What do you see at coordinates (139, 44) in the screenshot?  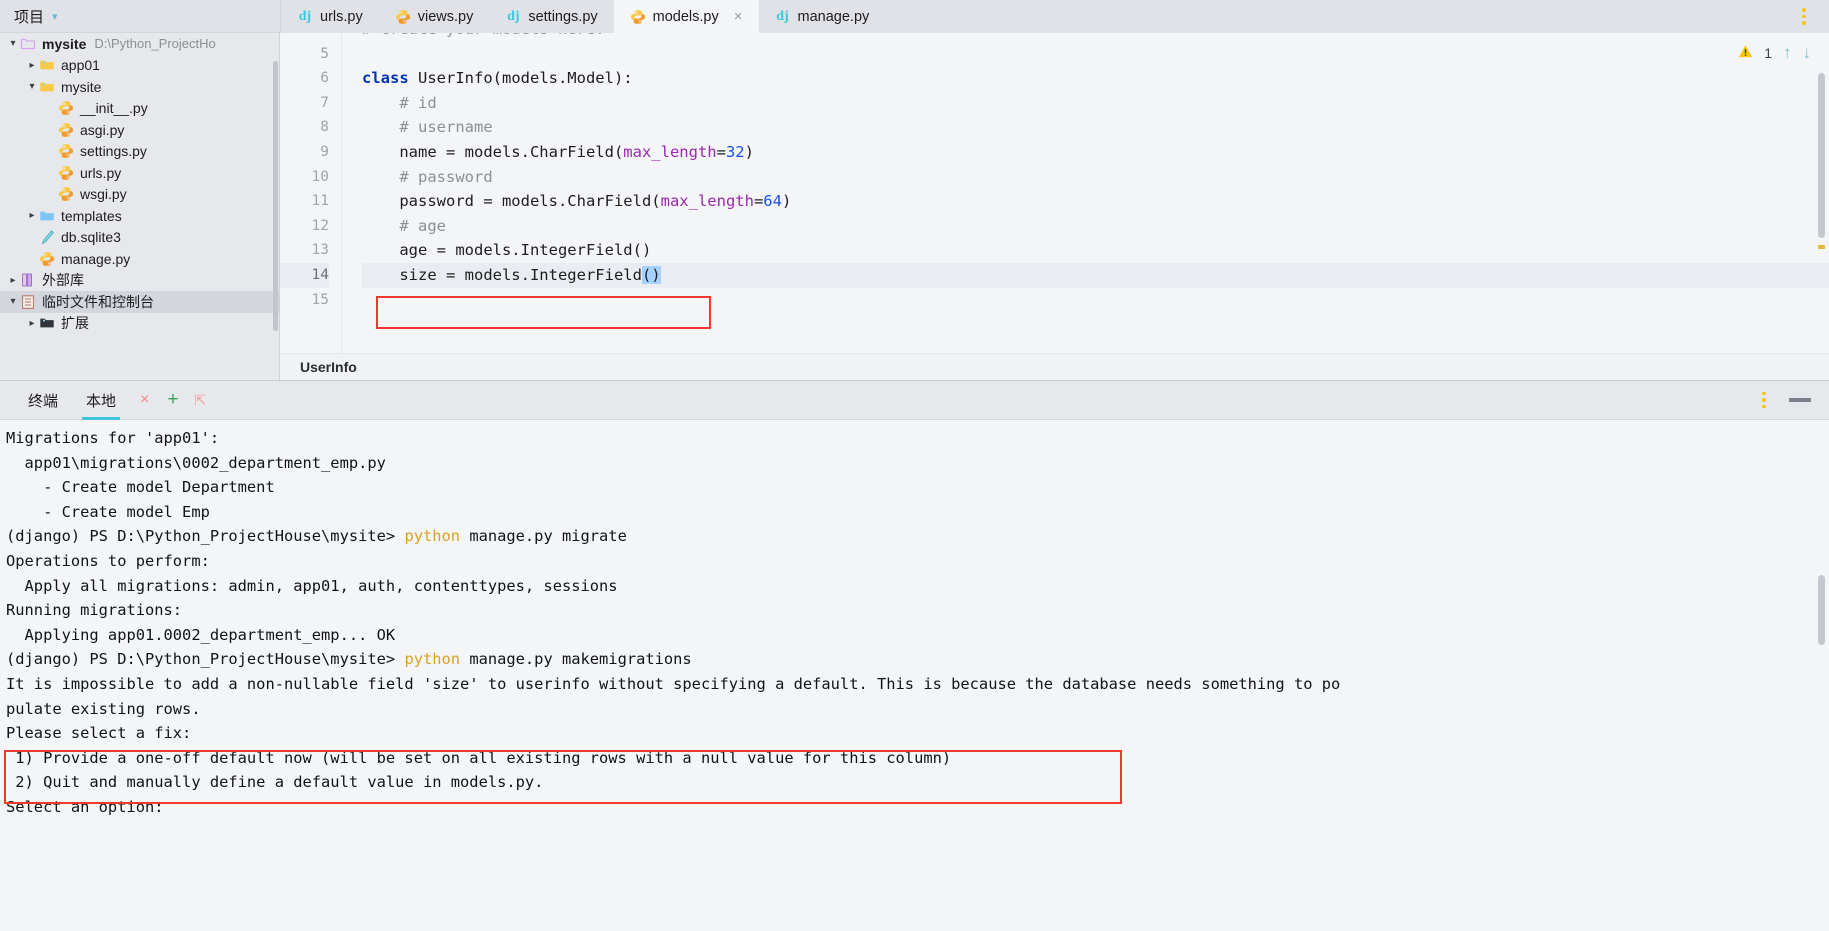 I see `tree-item-mysite: ▾ mysite D:\Python_ProjectHo` at bounding box center [139, 44].